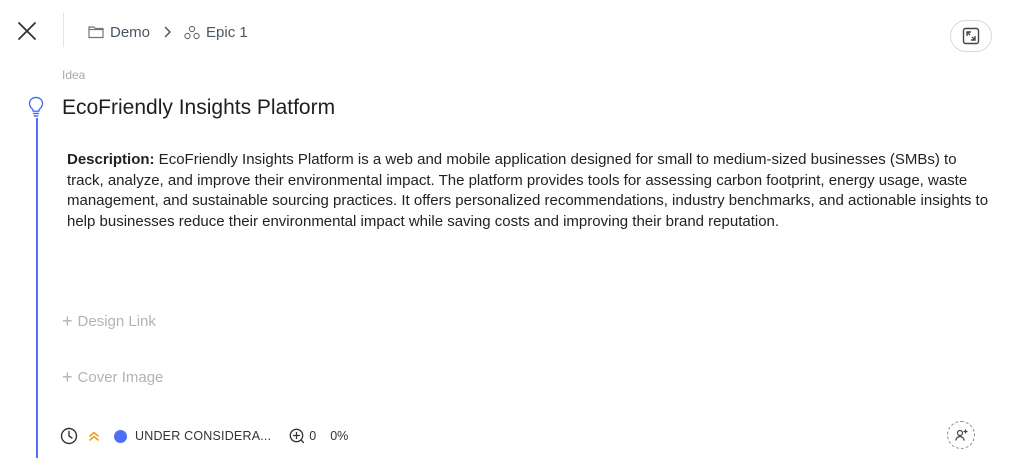  I want to click on votes-button: 0, so click(302, 436).